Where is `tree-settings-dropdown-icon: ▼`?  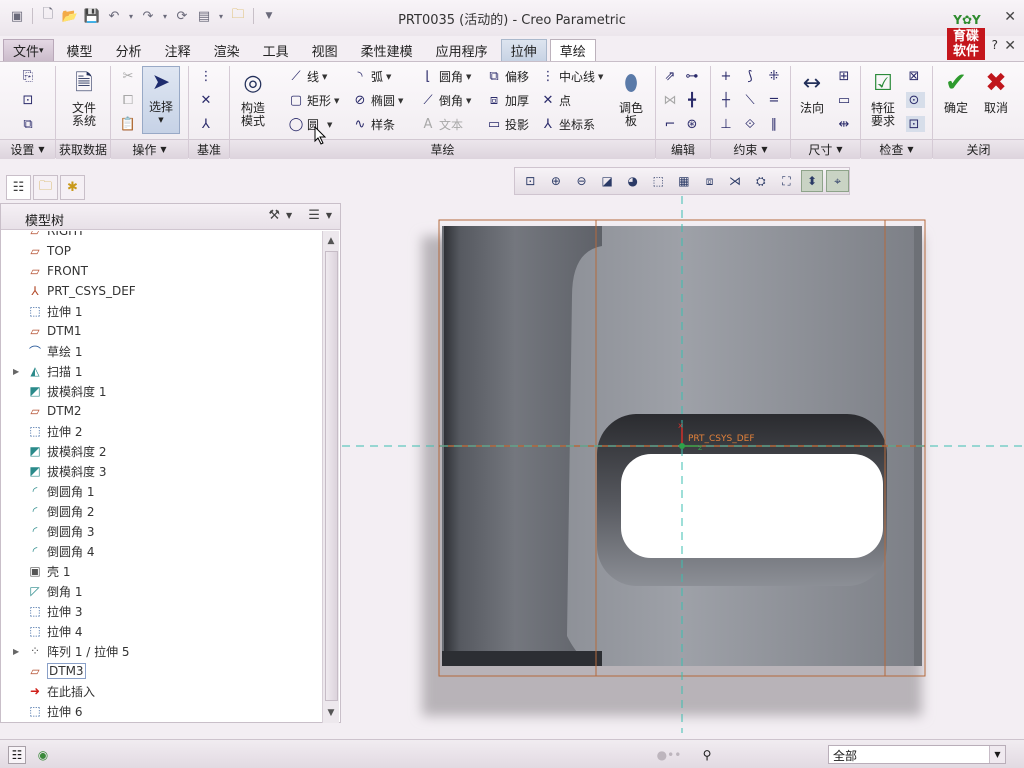 tree-settings-dropdown-icon: ▼ is located at coordinates (289, 215).